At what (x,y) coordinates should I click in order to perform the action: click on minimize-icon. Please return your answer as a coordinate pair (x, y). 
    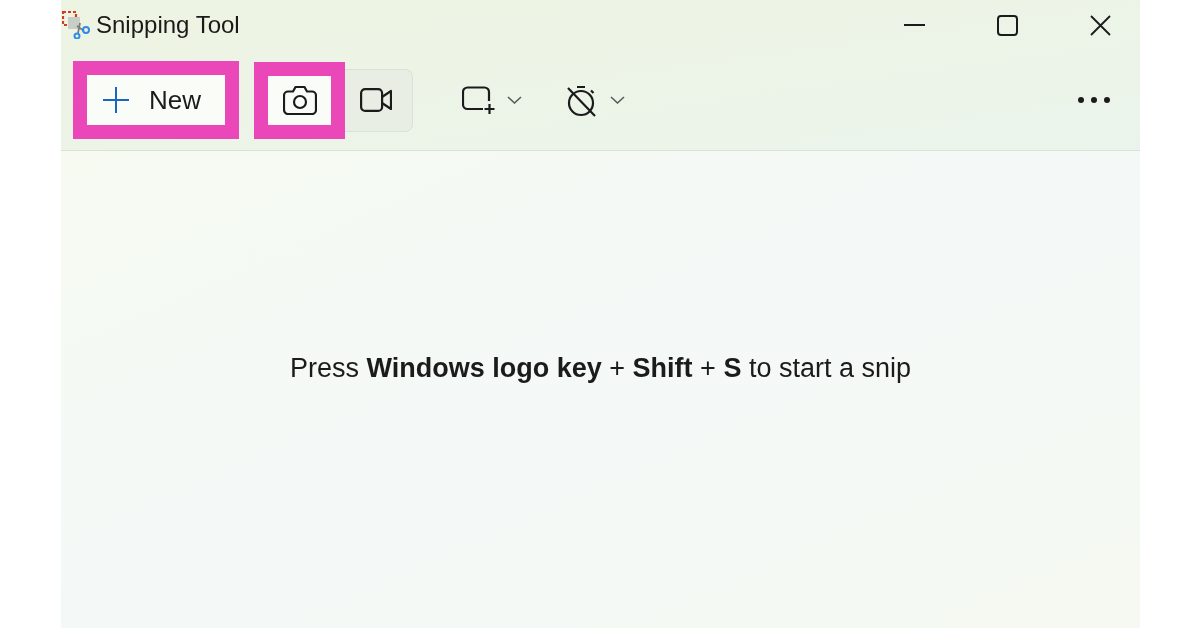
    Looking at the image, I should click on (914, 25).